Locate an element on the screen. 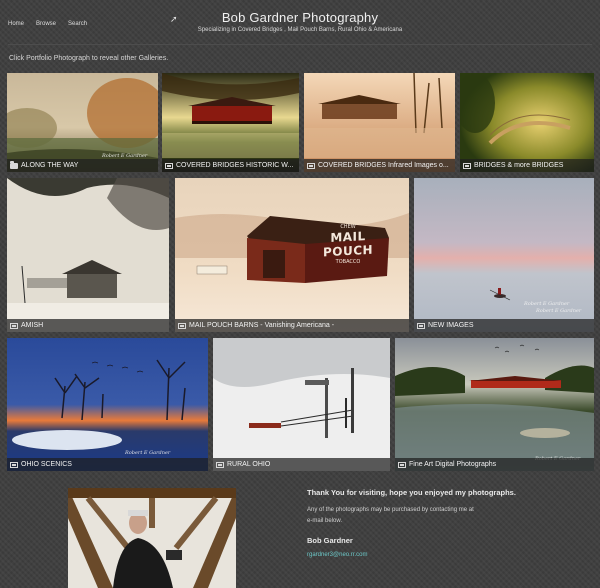 Image resolution: width=600 pixels, height=588 pixels. barn-sign: CHEW MAIL POUCH TOBACCO is located at coordinates (348, 244).